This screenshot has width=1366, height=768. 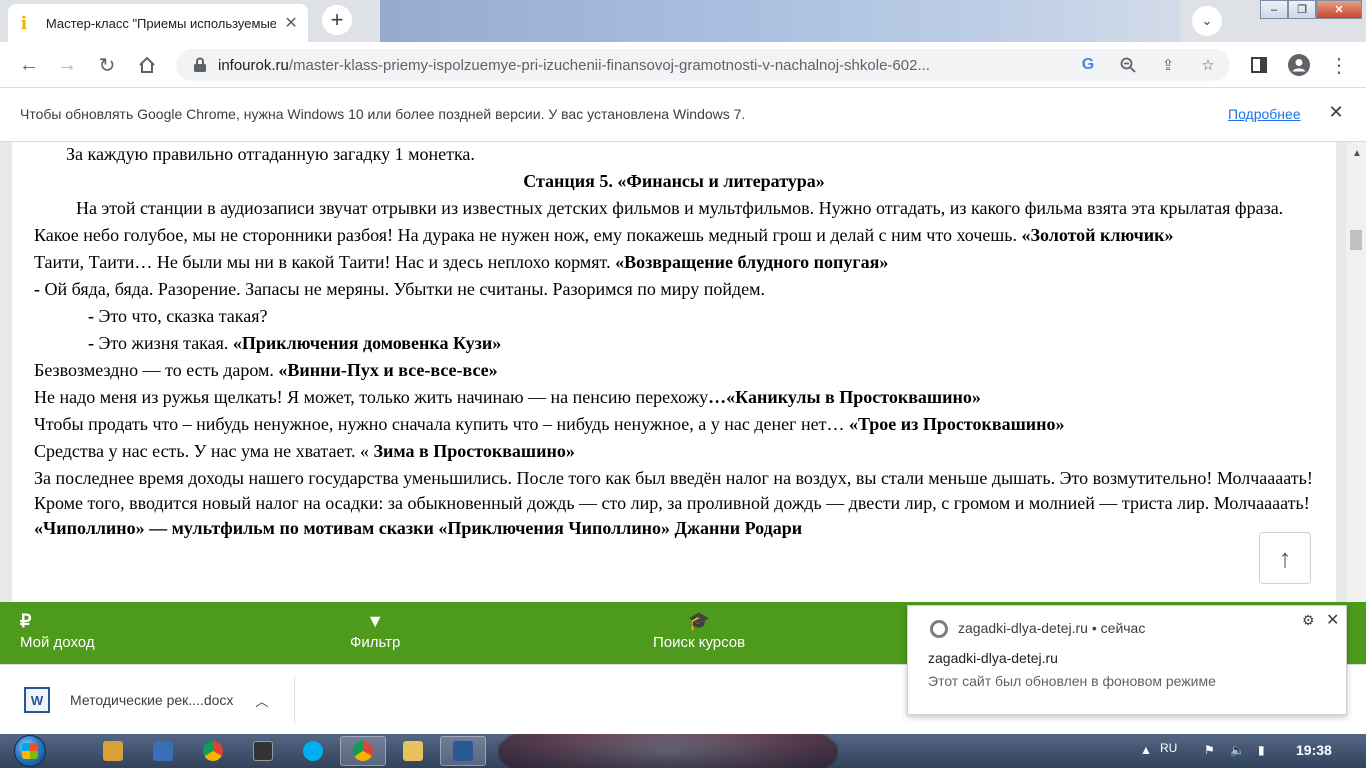 What do you see at coordinates (367, 343) in the screenshot?
I see `quote-answer: «Приключения домовенка Кузи»` at bounding box center [367, 343].